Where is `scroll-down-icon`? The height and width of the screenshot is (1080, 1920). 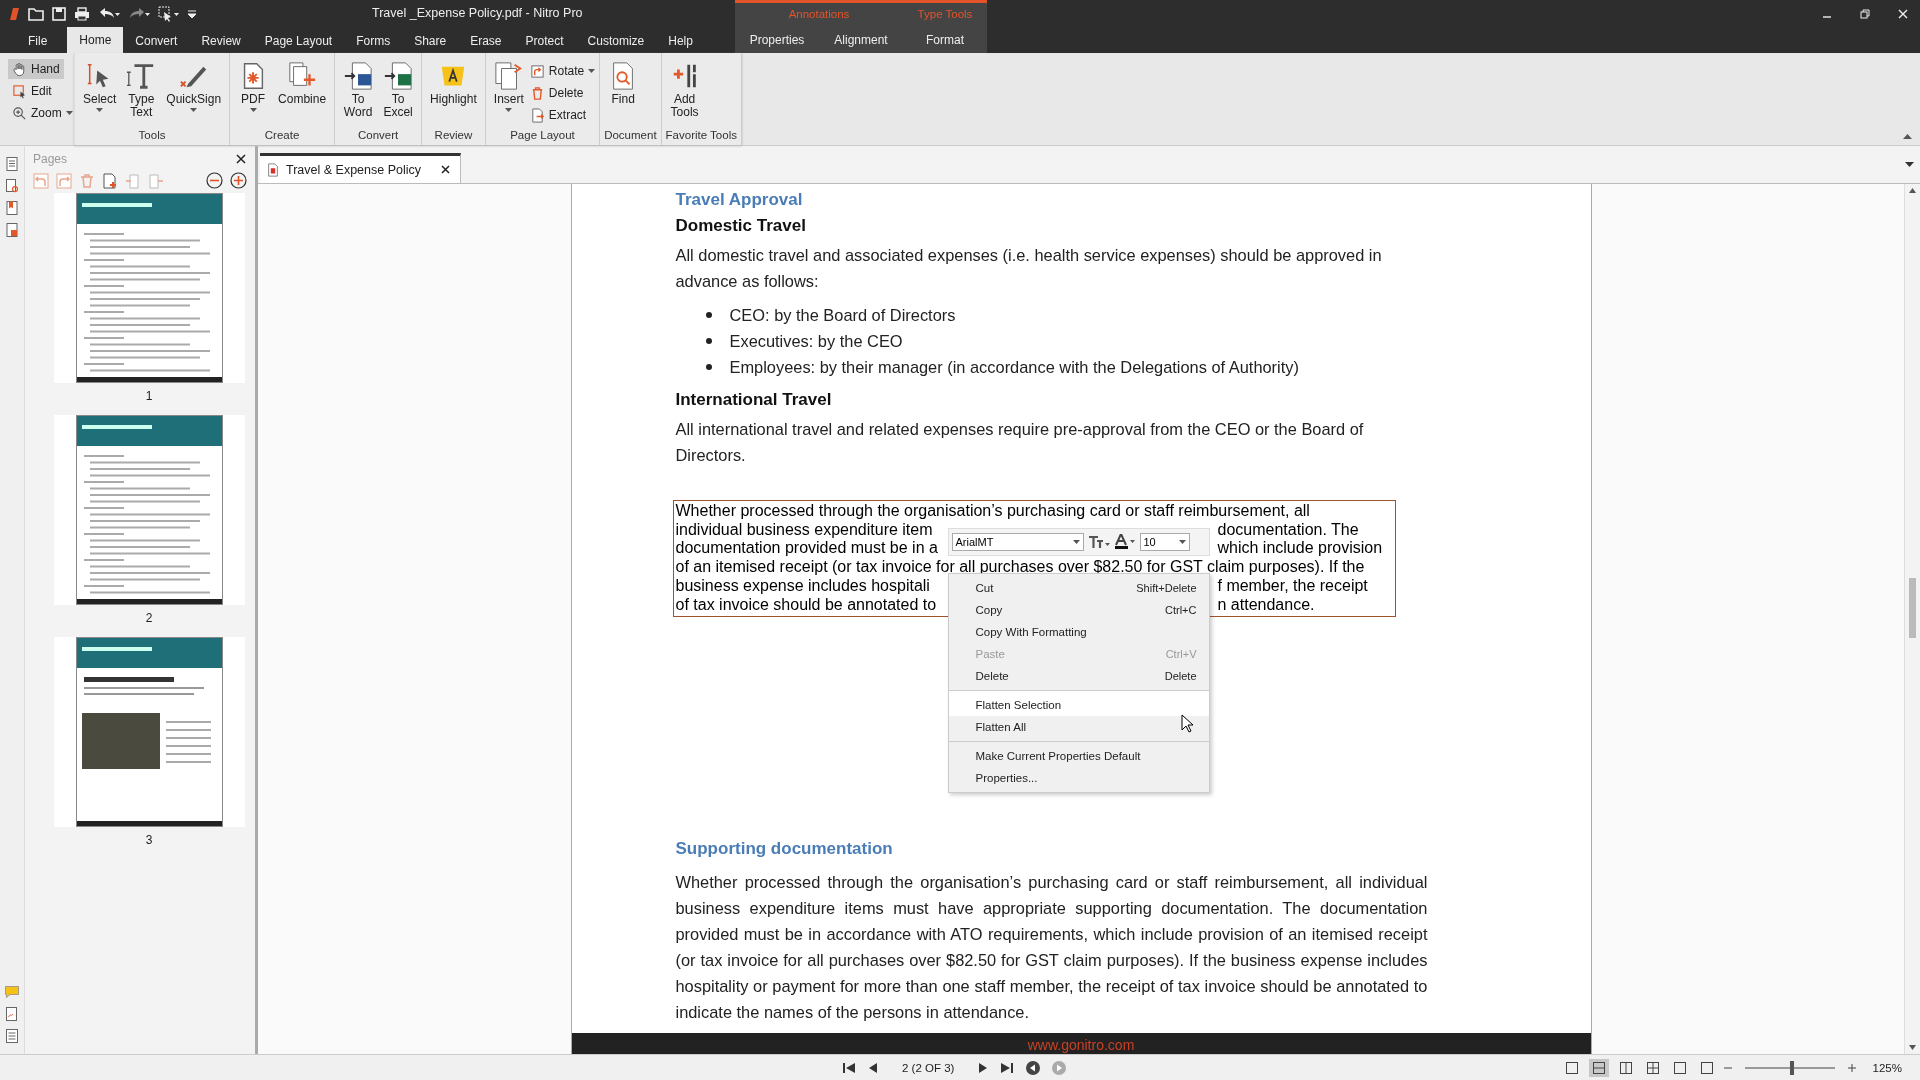 scroll-down-icon is located at coordinates (1912, 1047).